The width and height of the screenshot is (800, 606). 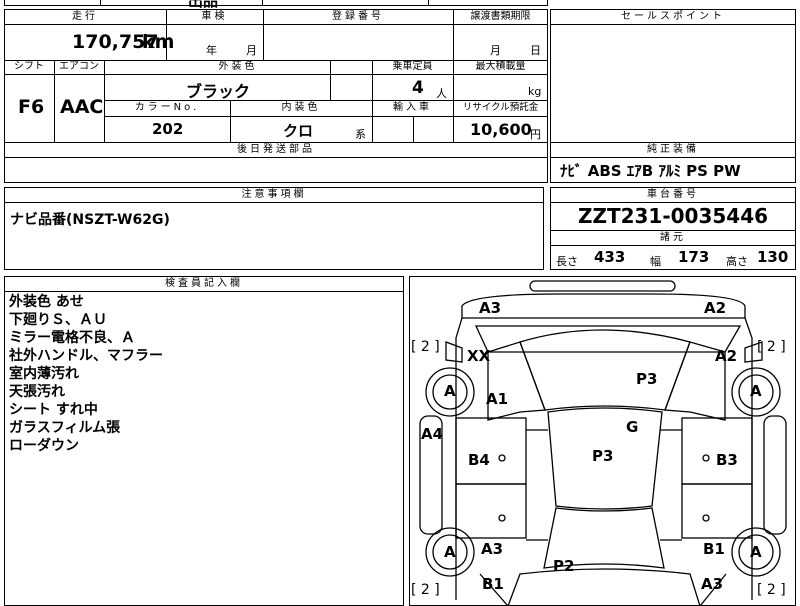 I want to click on tire-tag-front-left: [ 2 ], so click(x=425, y=347).